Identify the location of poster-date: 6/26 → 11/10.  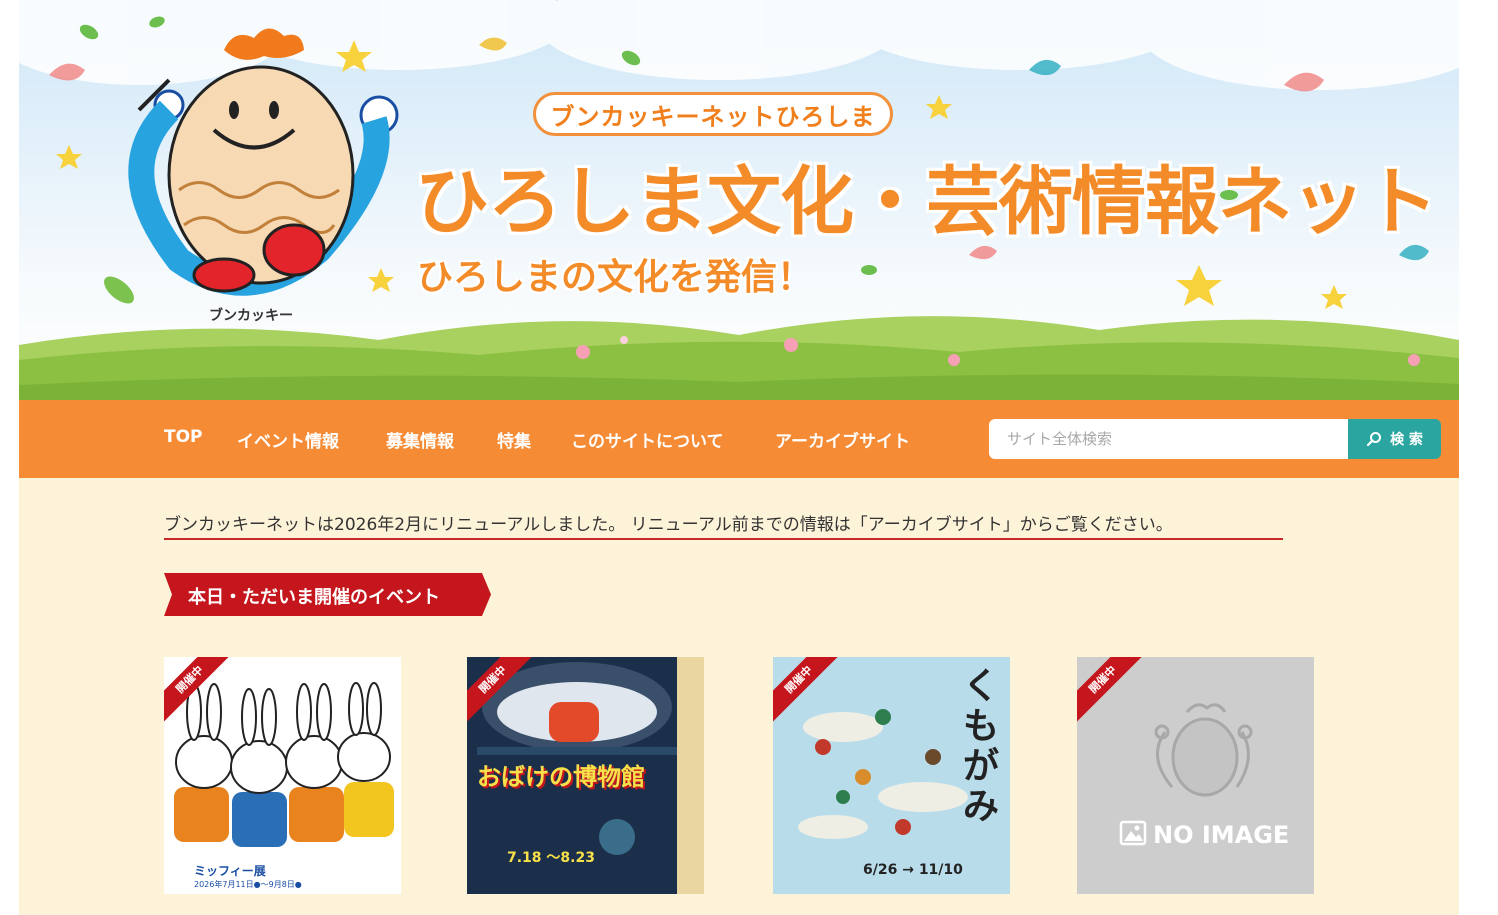
(913, 870).